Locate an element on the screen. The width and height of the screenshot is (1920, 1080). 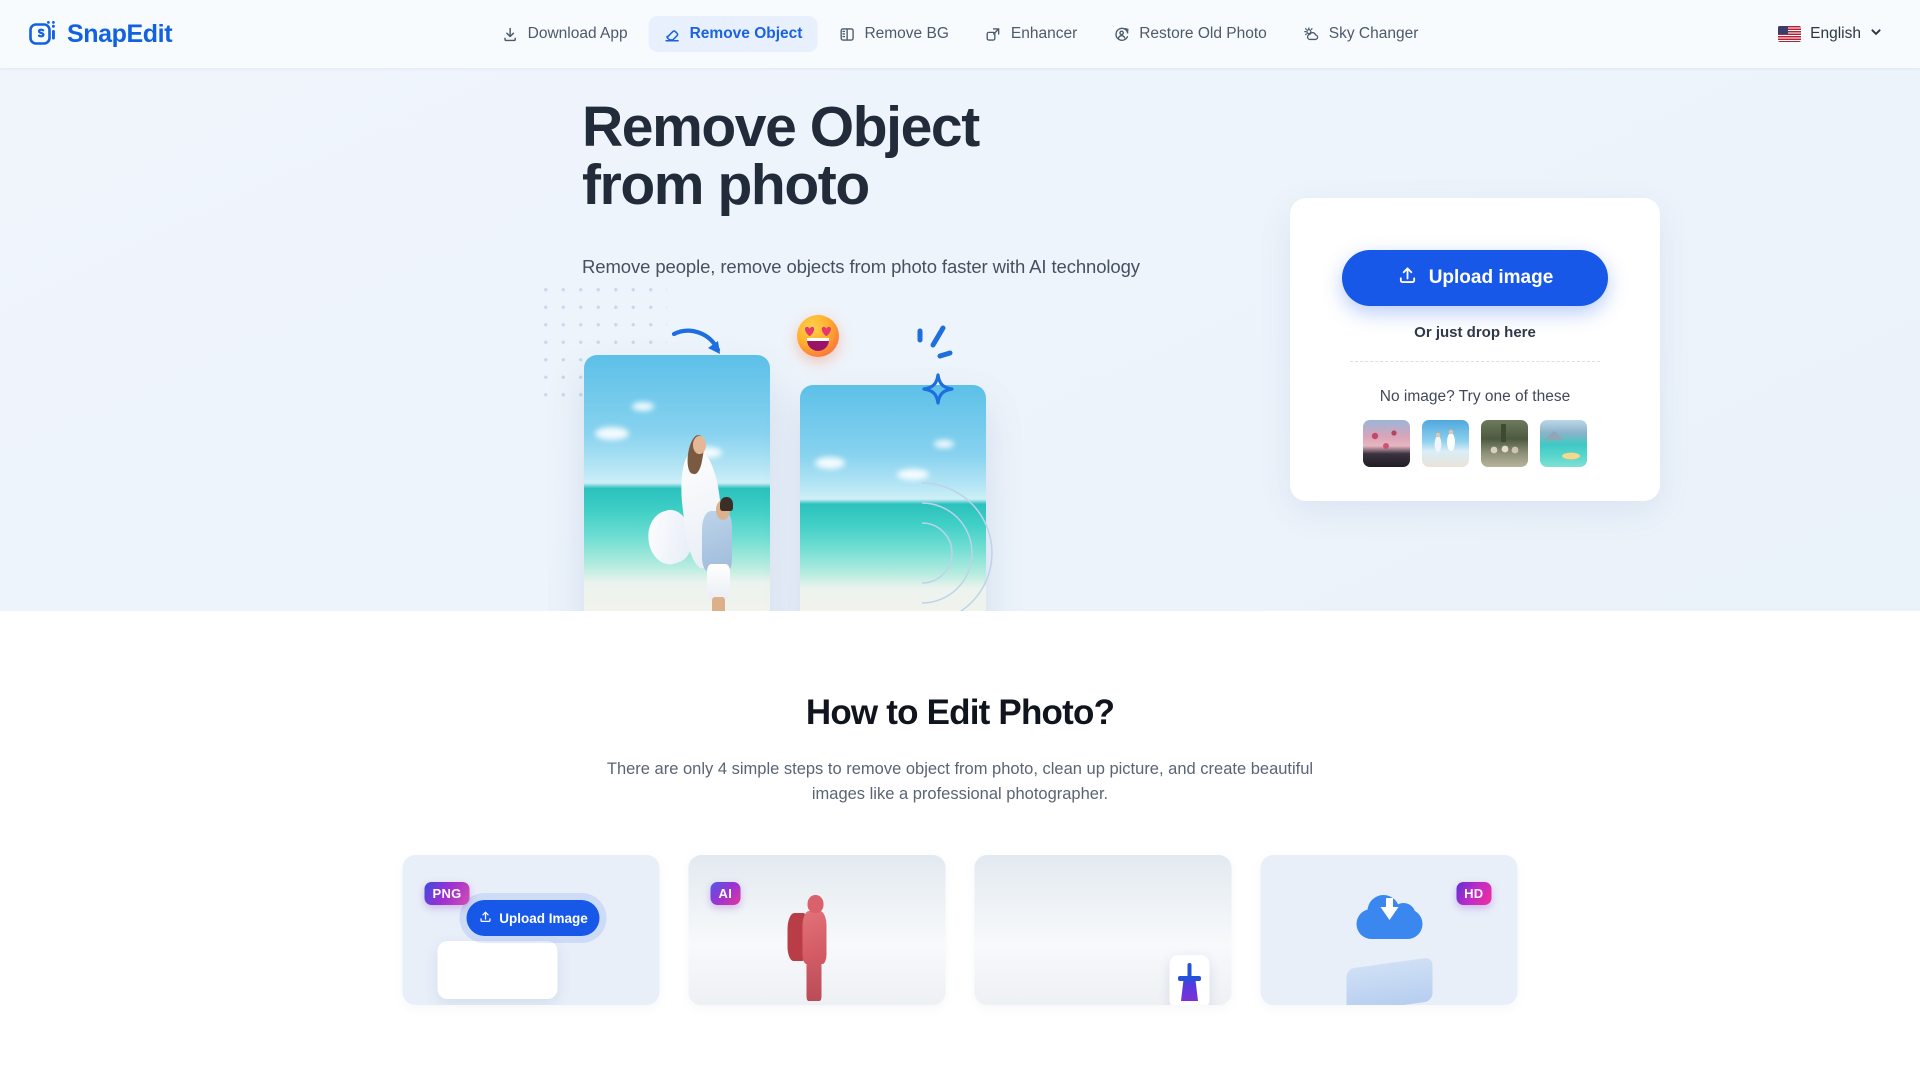
nav-label: Restore Old Photo is located at coordinates (1203, 33).